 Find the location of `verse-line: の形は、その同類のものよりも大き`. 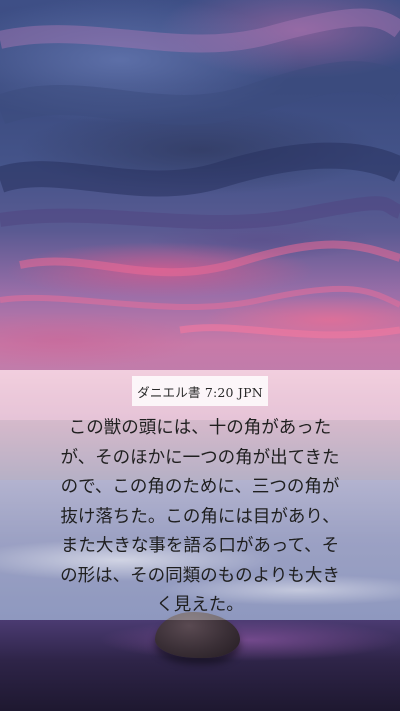

verse-line: の形は、その同類のものよりも大き is located at coordinates (200, 575).